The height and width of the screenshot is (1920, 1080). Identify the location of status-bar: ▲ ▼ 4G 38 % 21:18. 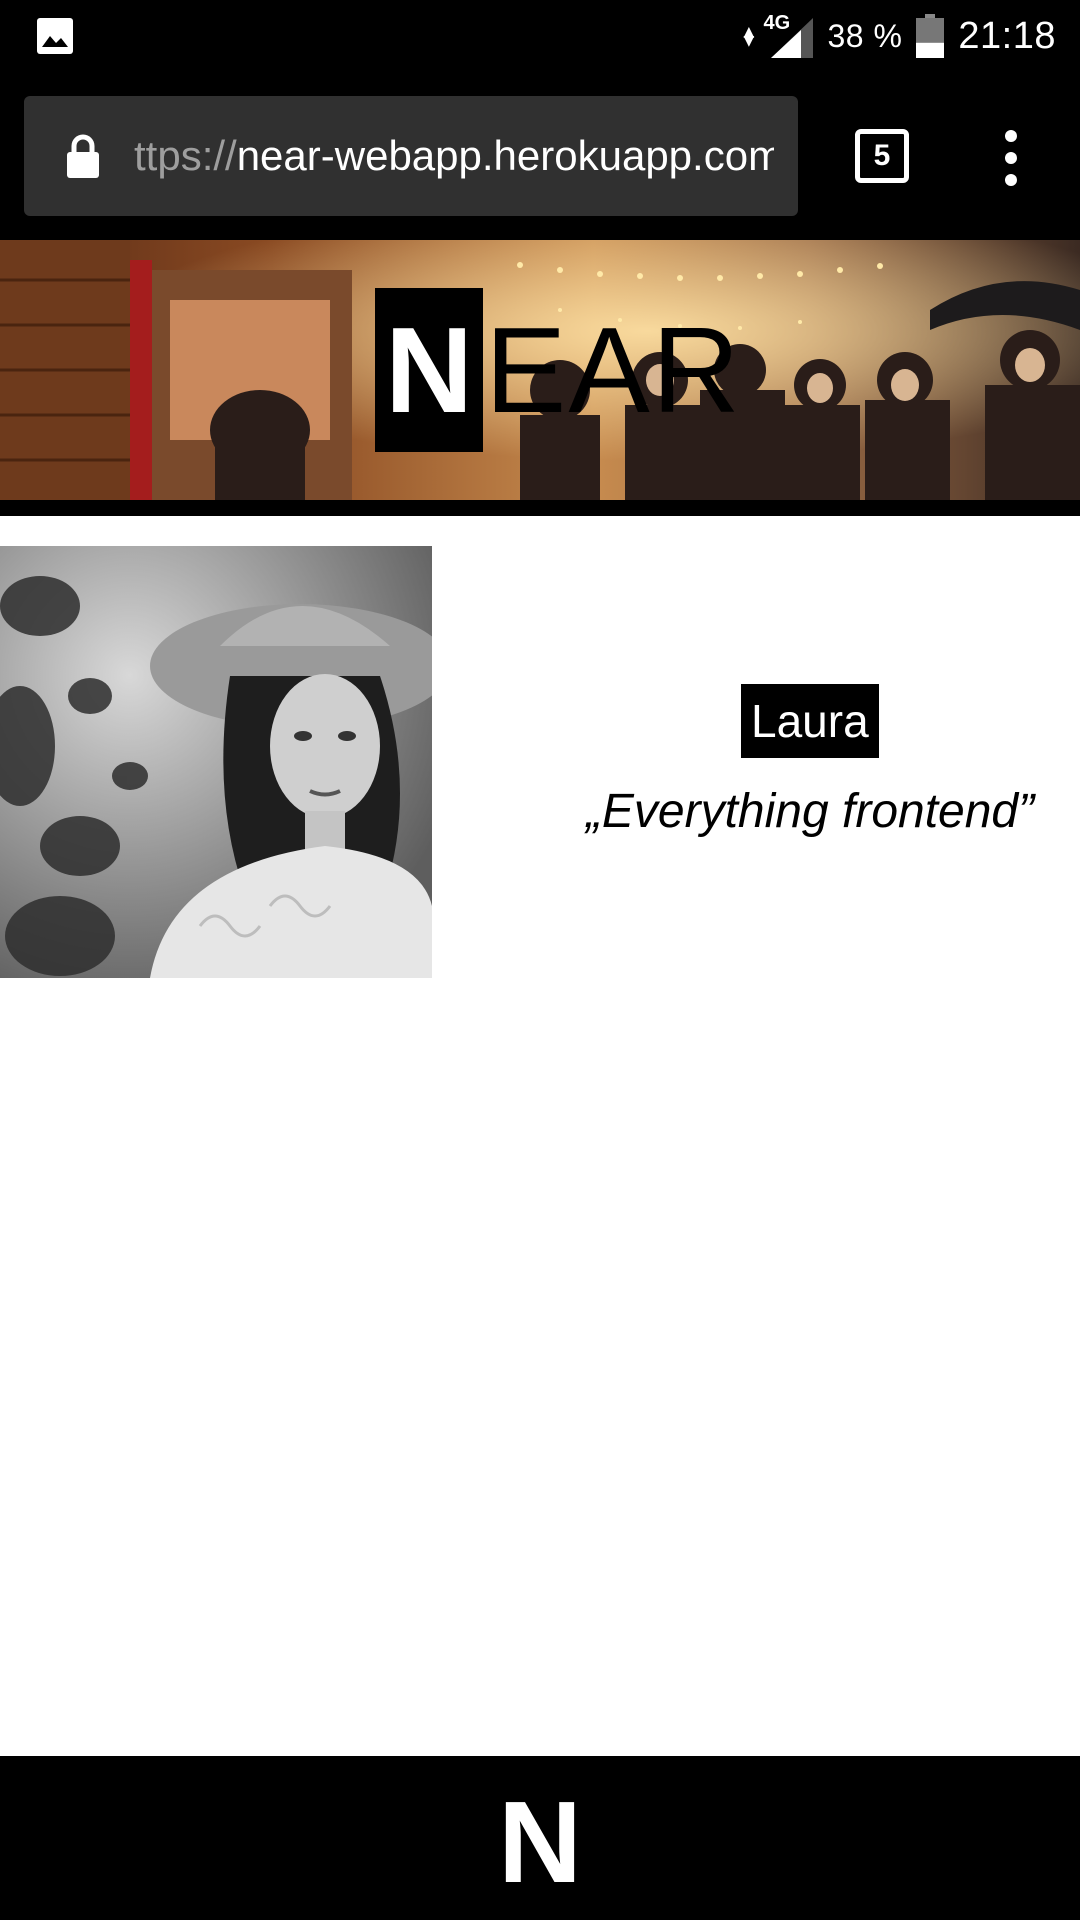
(540, 36).